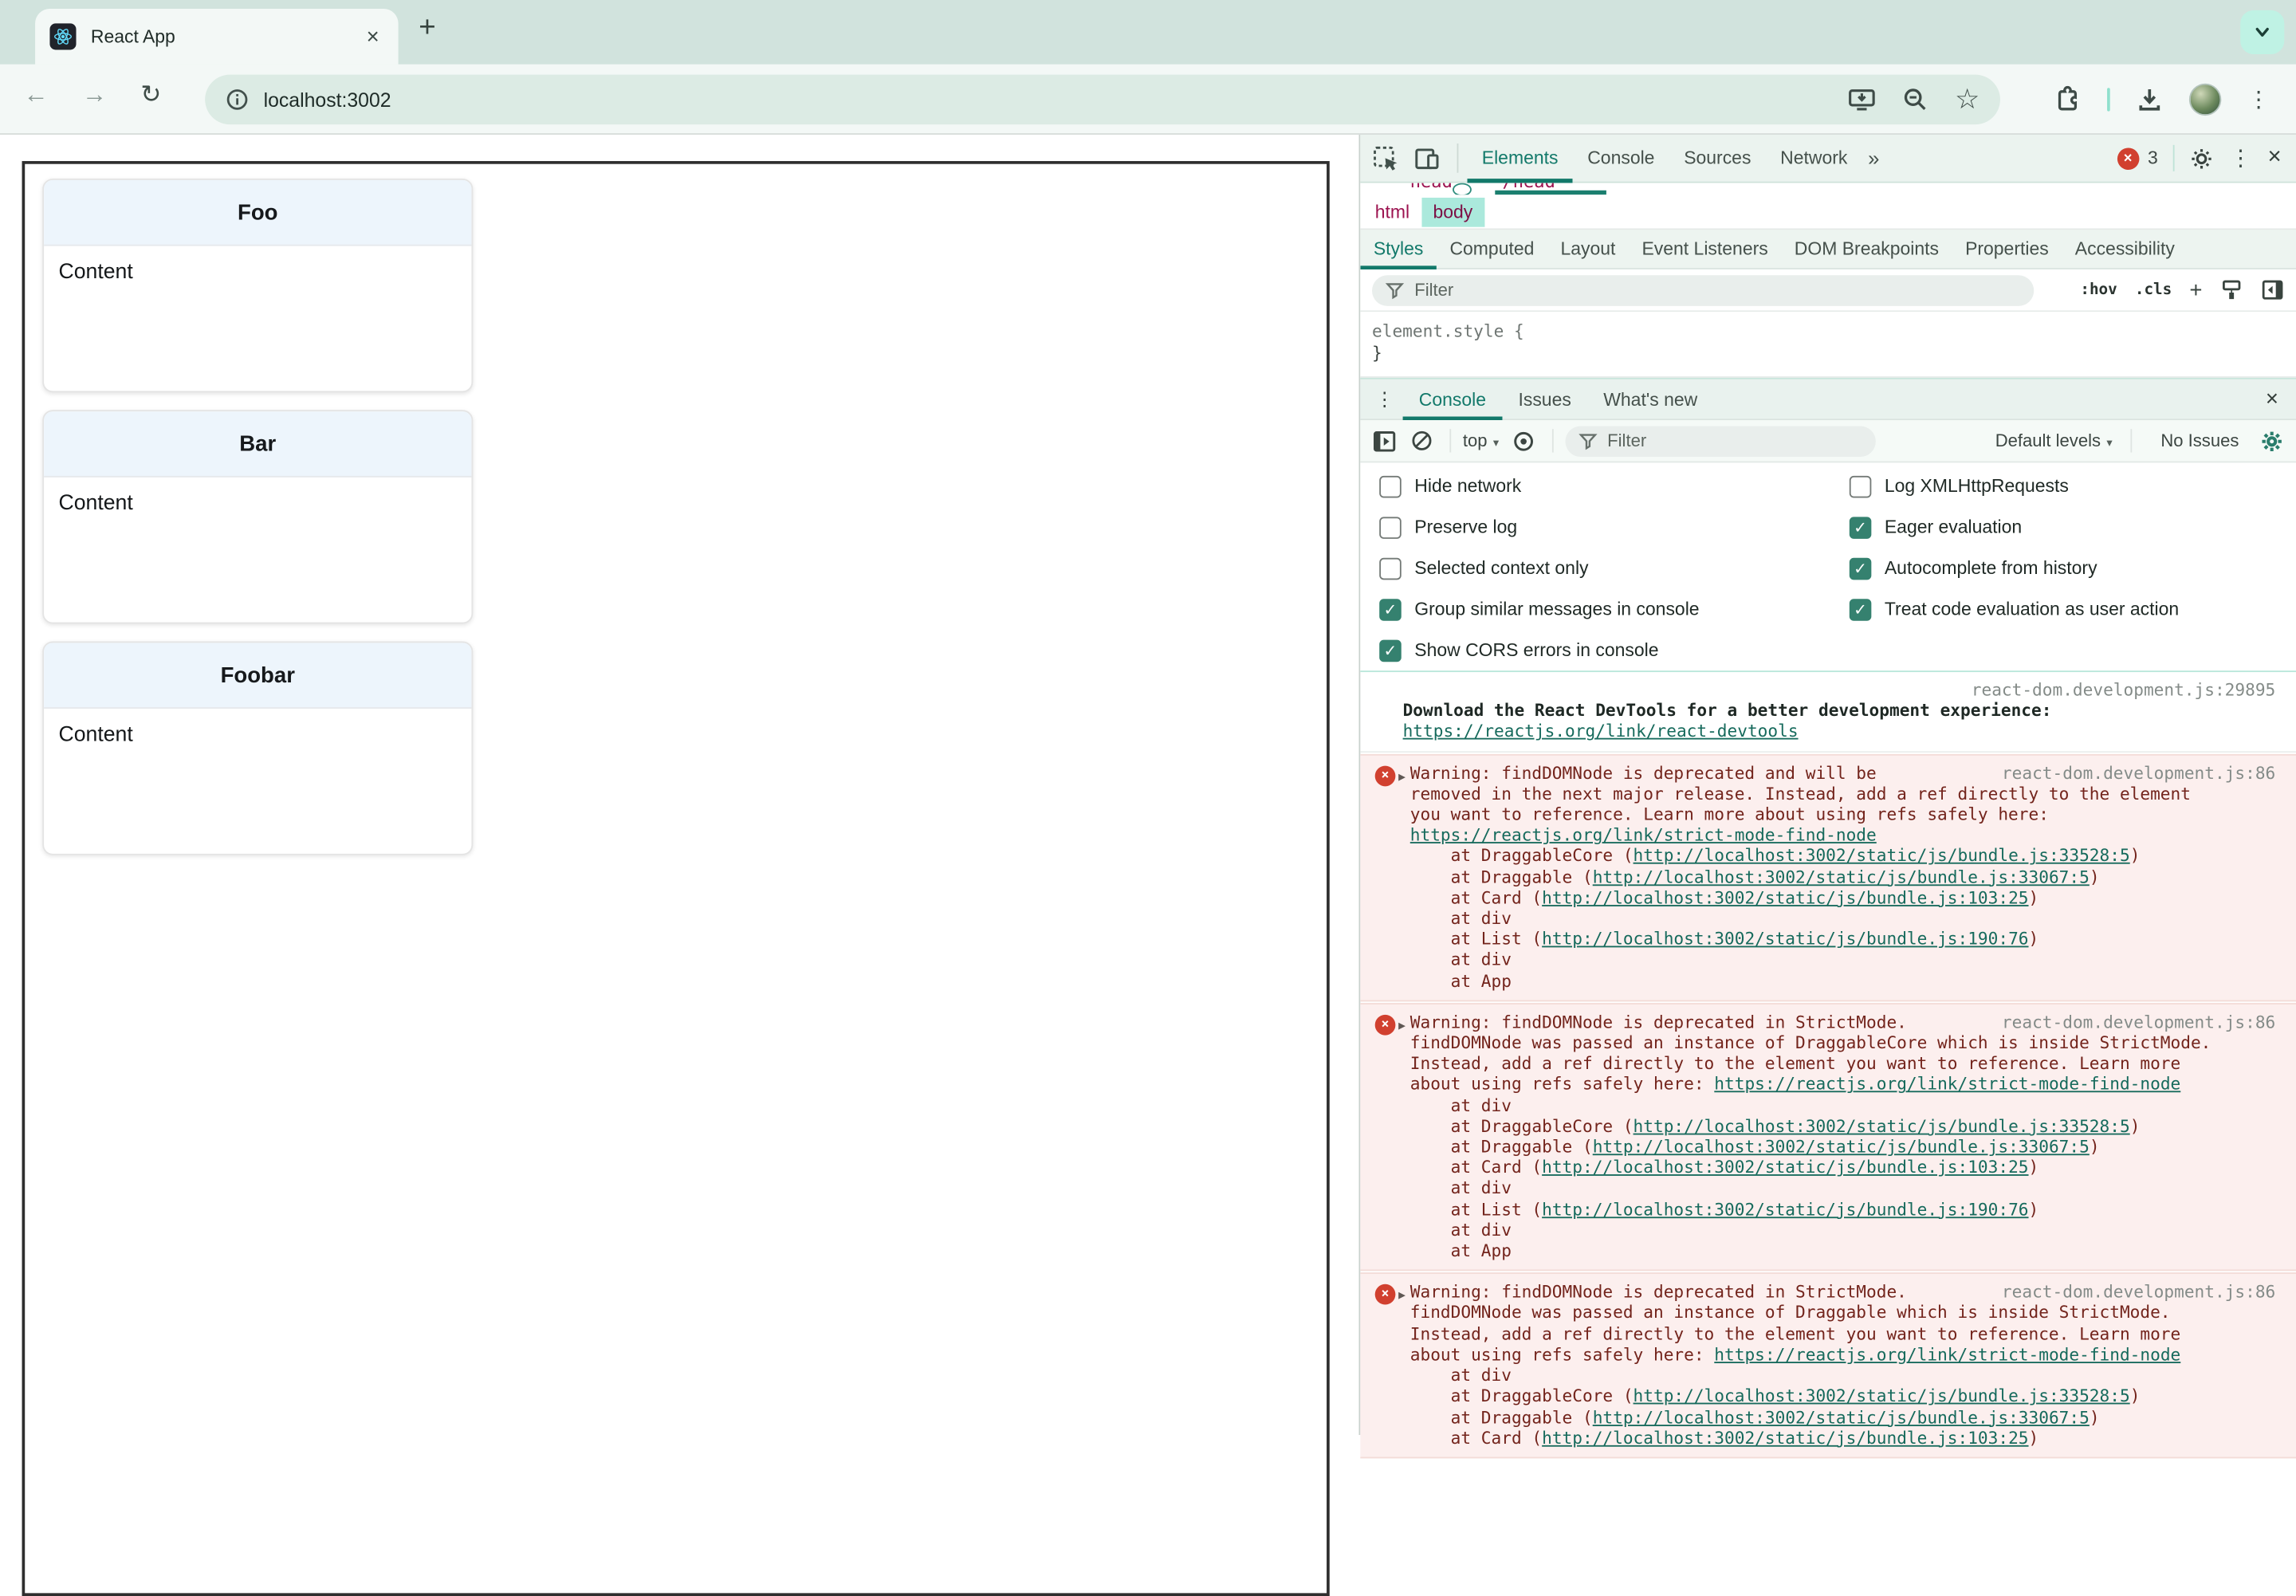 This screenshot has height=1596, width=2296. Describe the element at coordinates (2274, 158) in the screenshot. I see `devtools-close-icon: ×` at that location.